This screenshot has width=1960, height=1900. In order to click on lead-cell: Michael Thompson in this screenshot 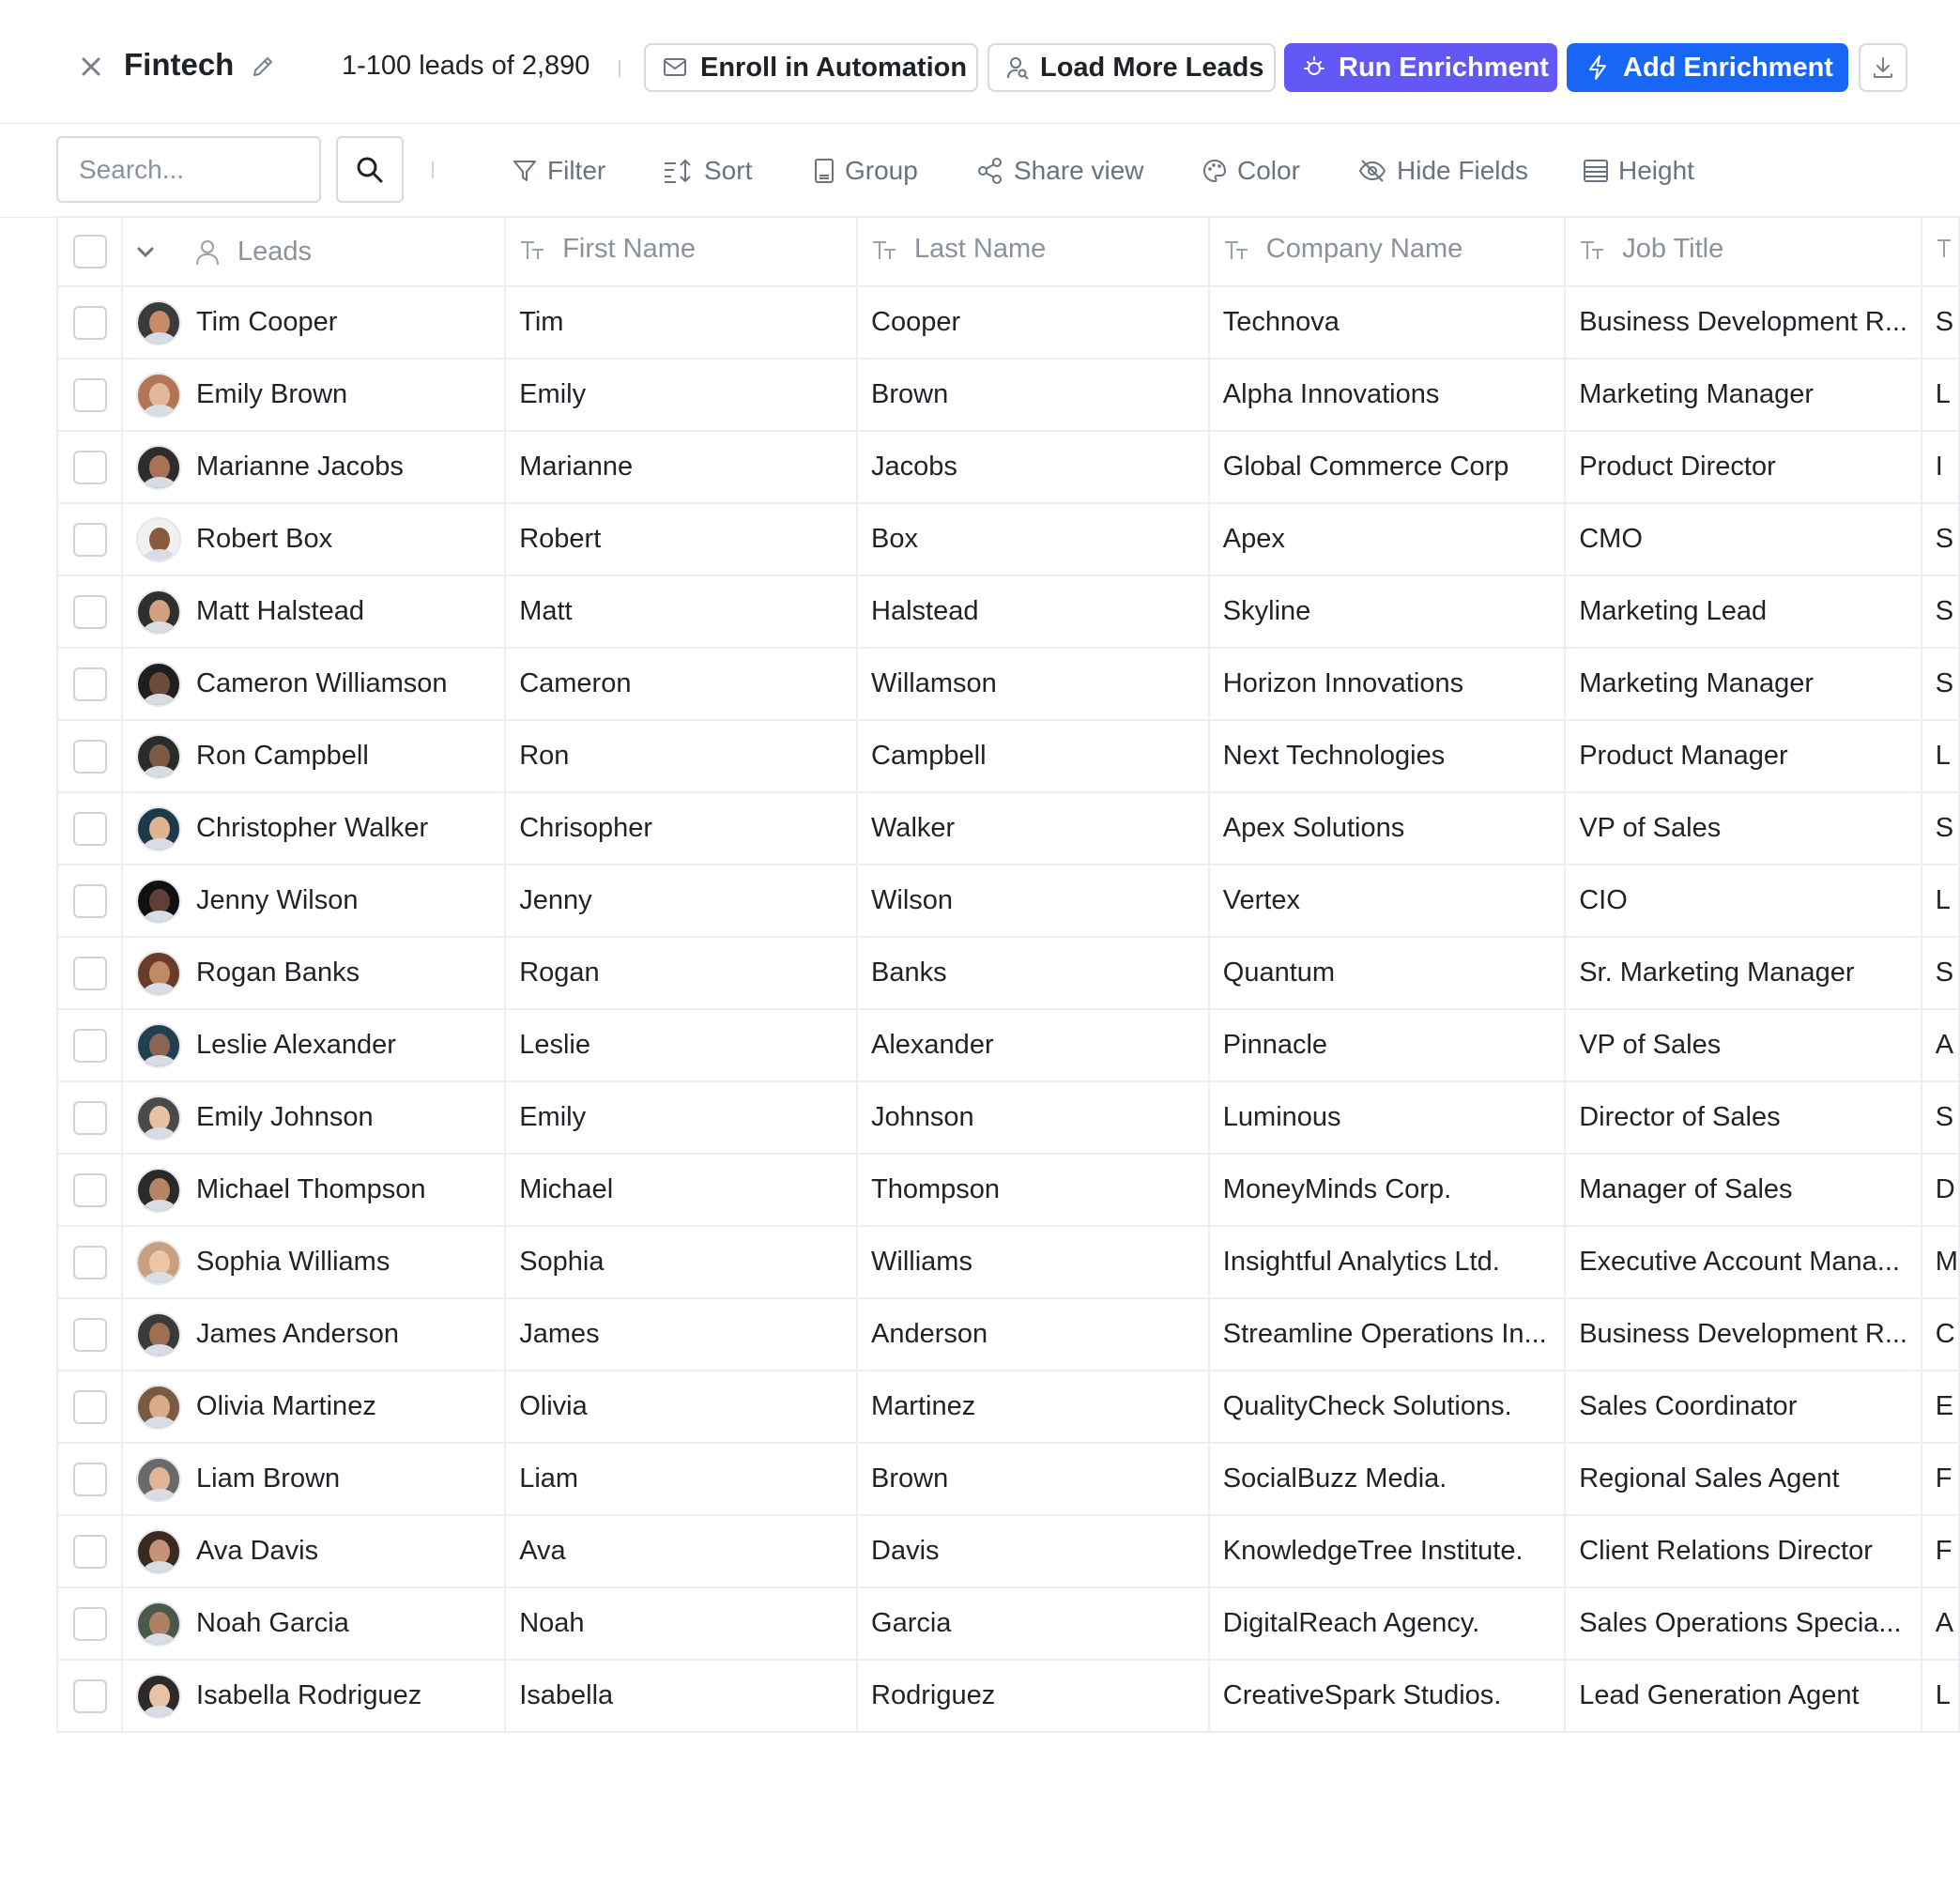, I will do `click(314, 1190)`.